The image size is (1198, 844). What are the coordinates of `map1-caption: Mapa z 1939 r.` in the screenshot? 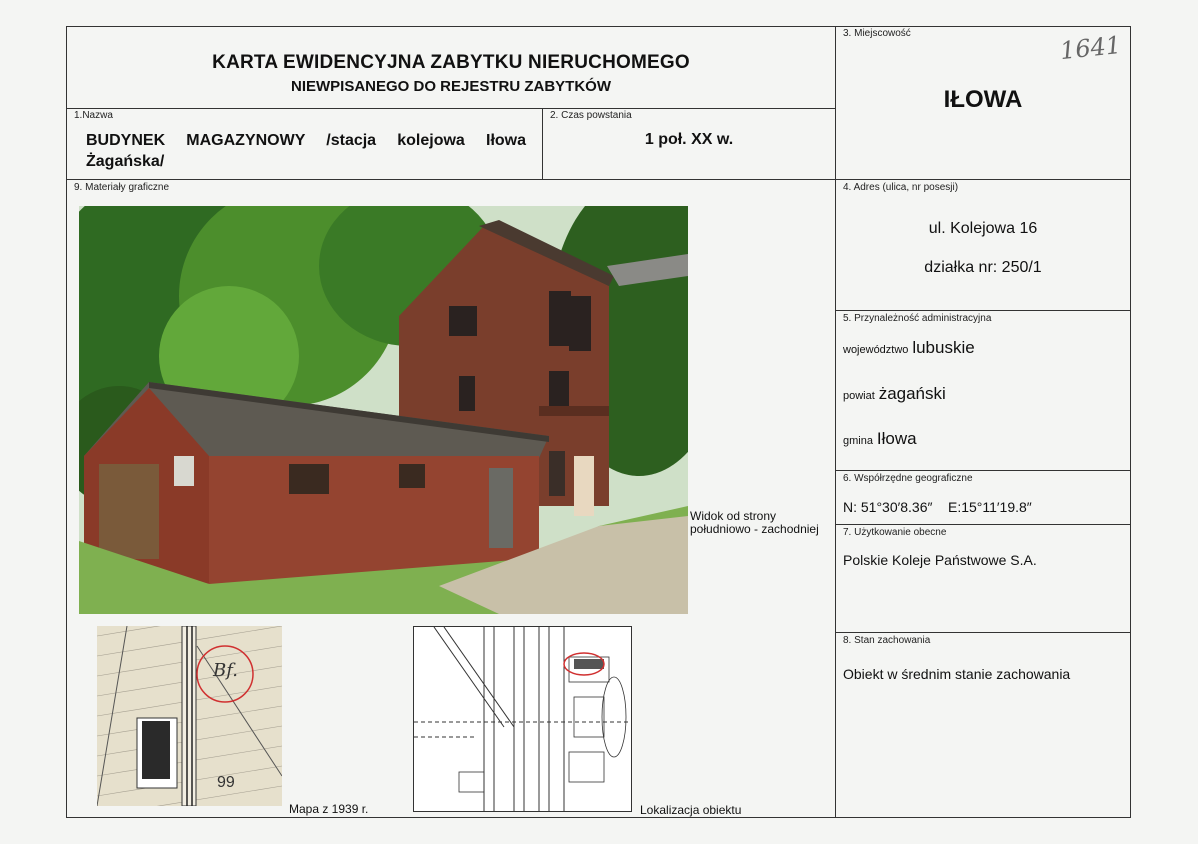 It's located at (329, 809).